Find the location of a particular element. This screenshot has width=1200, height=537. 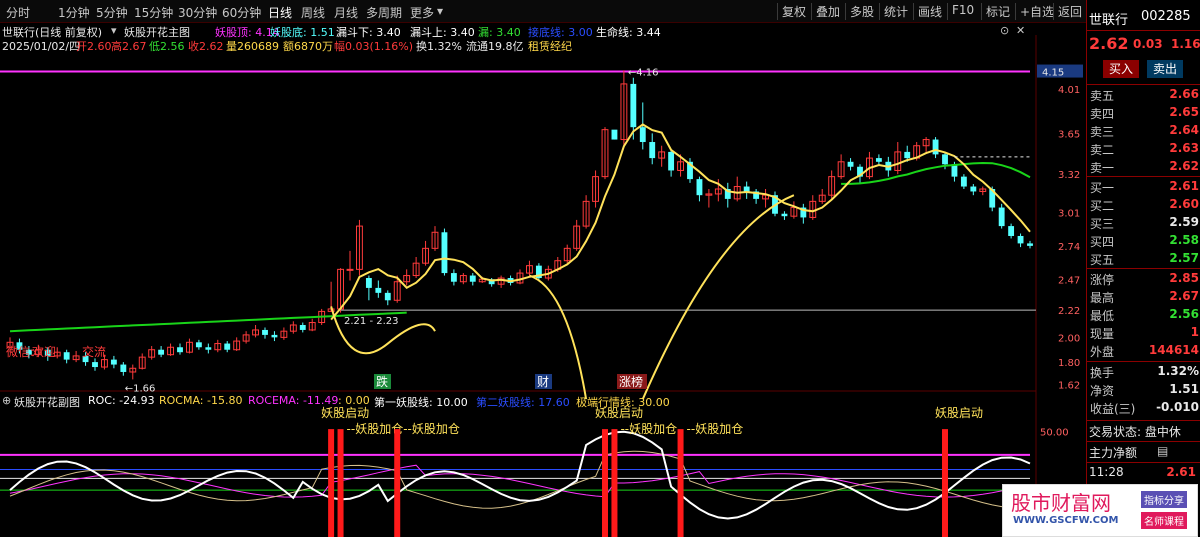

tab-1min: 1分钟 is located at coordinates (74, 12).